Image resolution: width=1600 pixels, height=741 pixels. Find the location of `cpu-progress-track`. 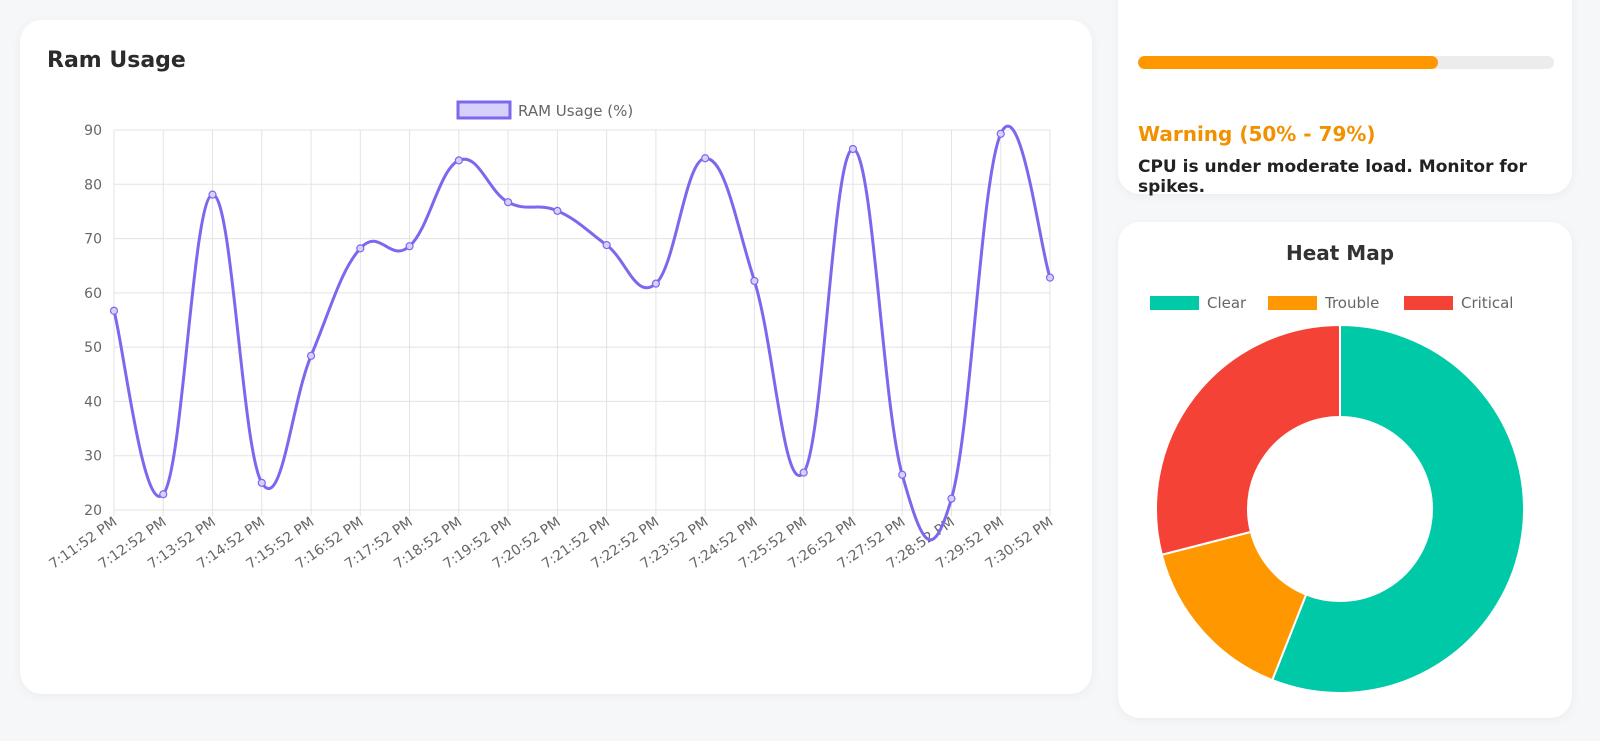

cpu-progress-track is located at coordinates (1346, 62).